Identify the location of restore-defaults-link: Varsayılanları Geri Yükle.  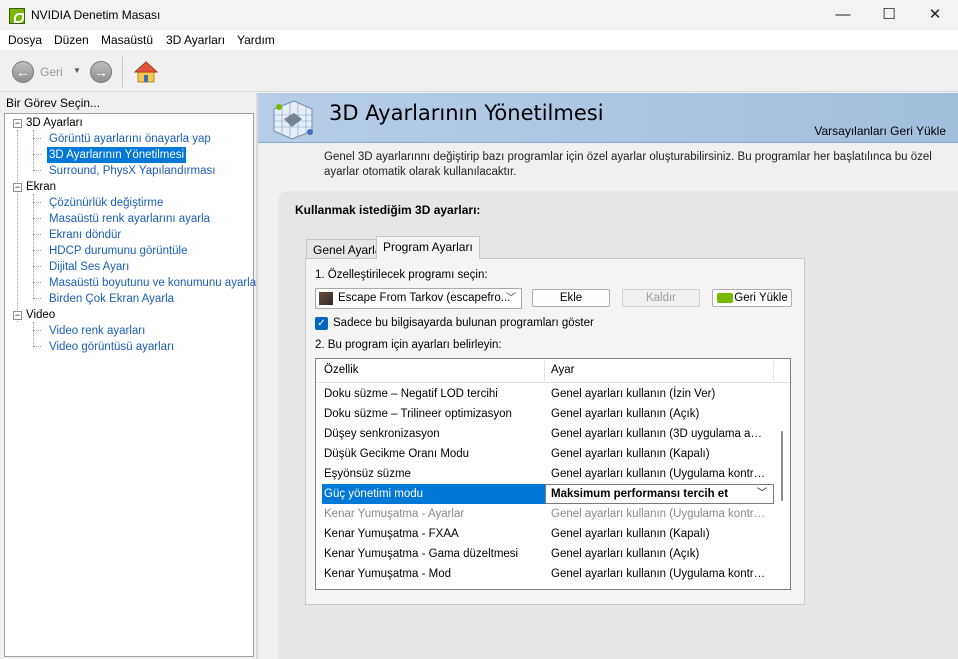
(880, 131).